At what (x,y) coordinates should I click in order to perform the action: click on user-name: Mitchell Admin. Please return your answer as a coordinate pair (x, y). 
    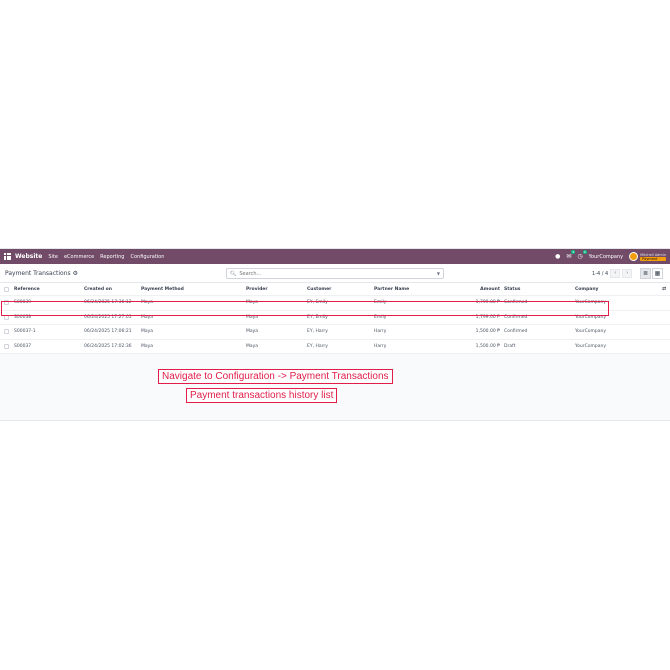
    Looking at the image, I should click on (653, 254).